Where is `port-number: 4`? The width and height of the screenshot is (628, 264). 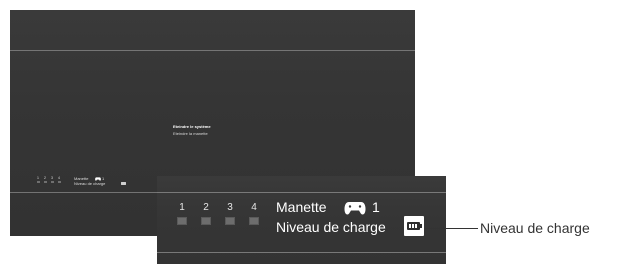
port-number: 4 is located at coordinates (254, 207).